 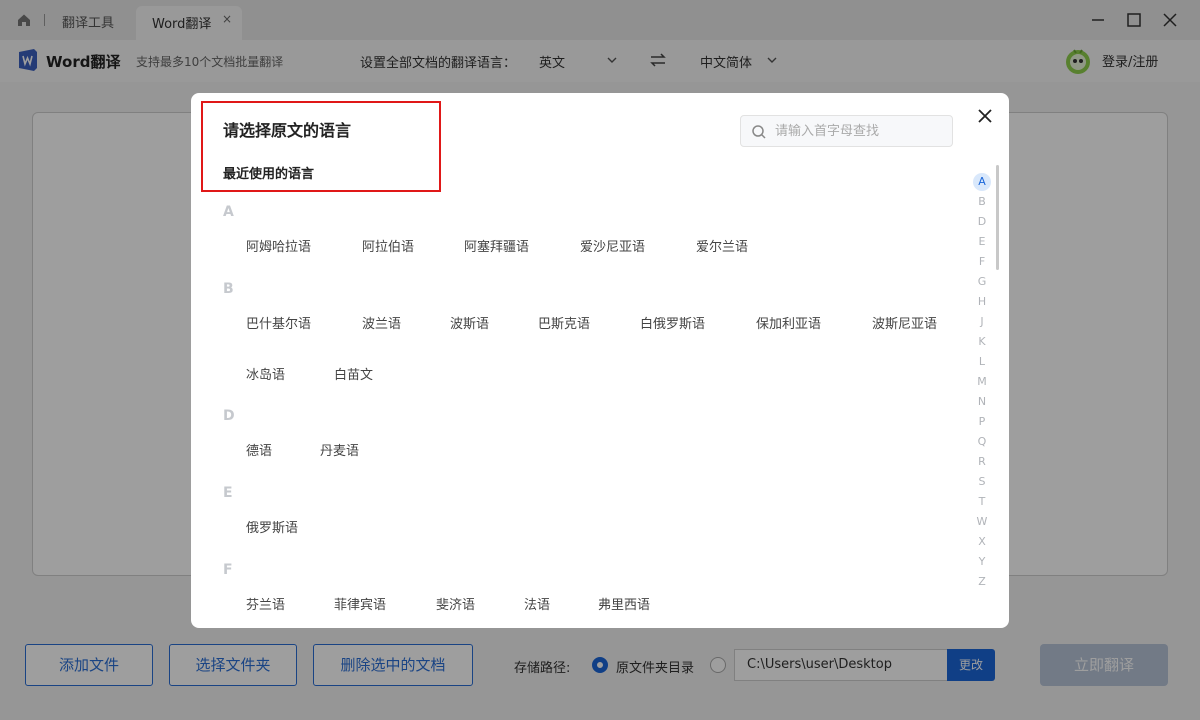 I want to click on language-option: 保加利亚语, so click(x=788, y=322).